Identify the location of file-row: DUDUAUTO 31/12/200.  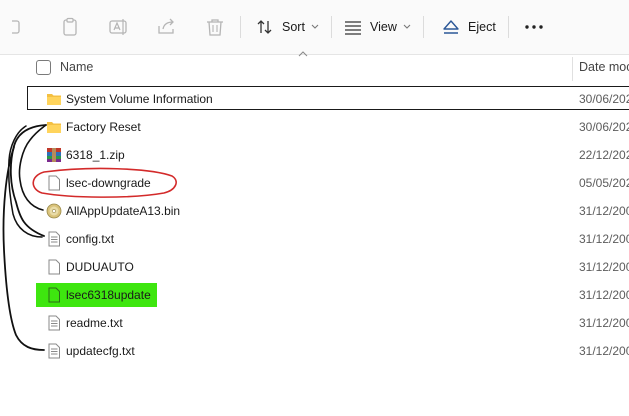
(314, 267).